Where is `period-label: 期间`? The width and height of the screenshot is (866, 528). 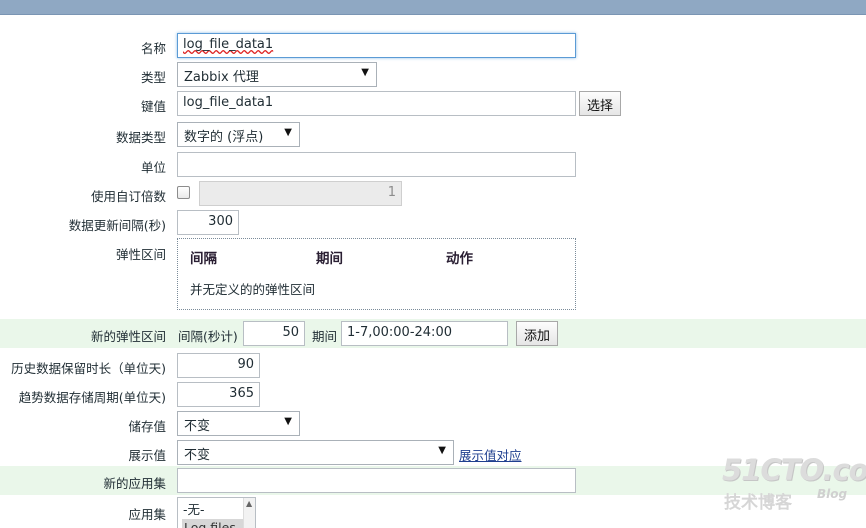 period-label: 期间 is located at coordinates (325, 336).